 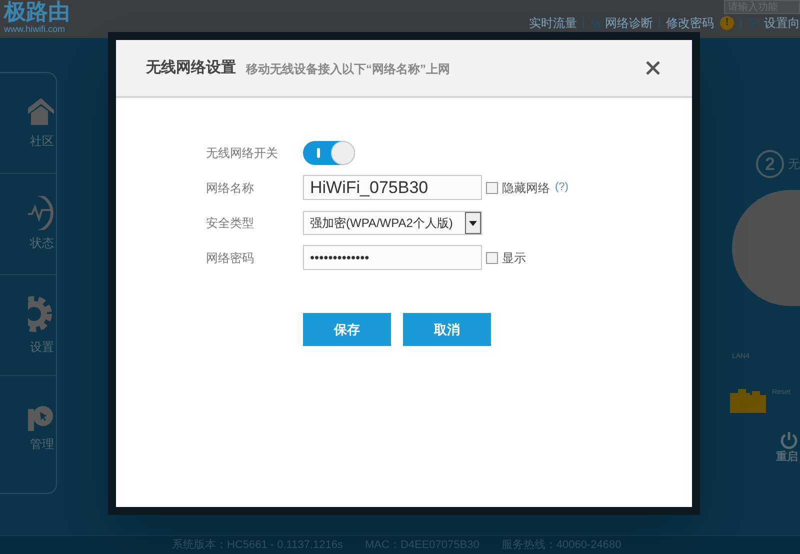 I want to click on header-link: 网络诊断, so click(x=629, y=23).